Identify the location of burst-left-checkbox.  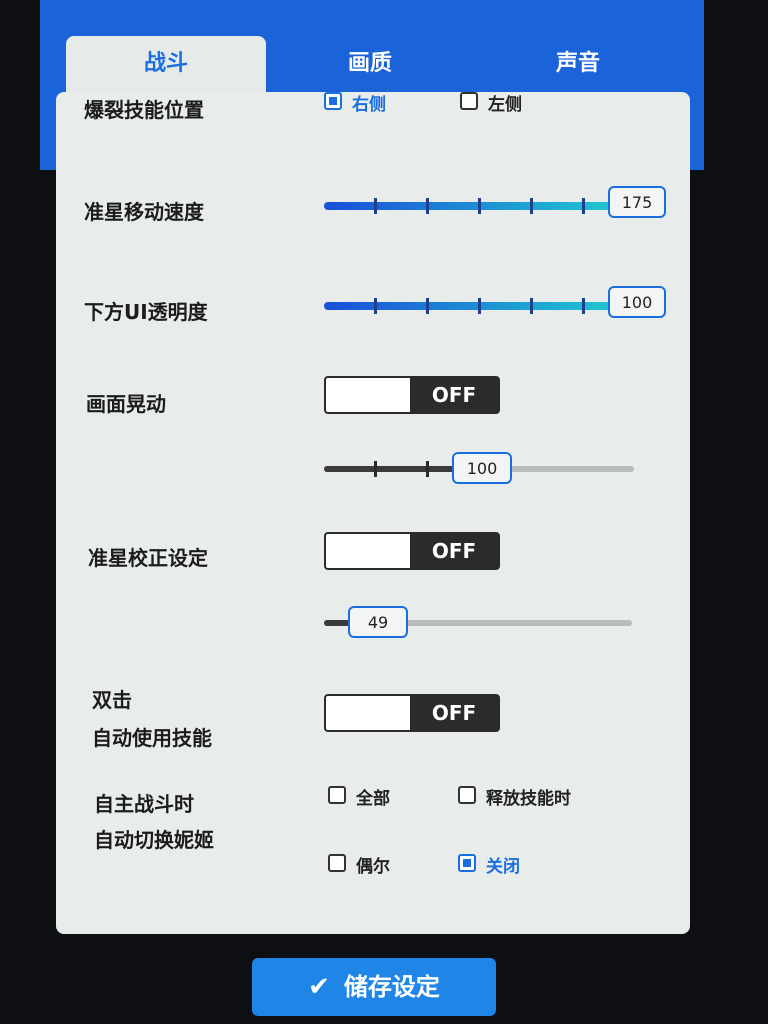
(469, 101).